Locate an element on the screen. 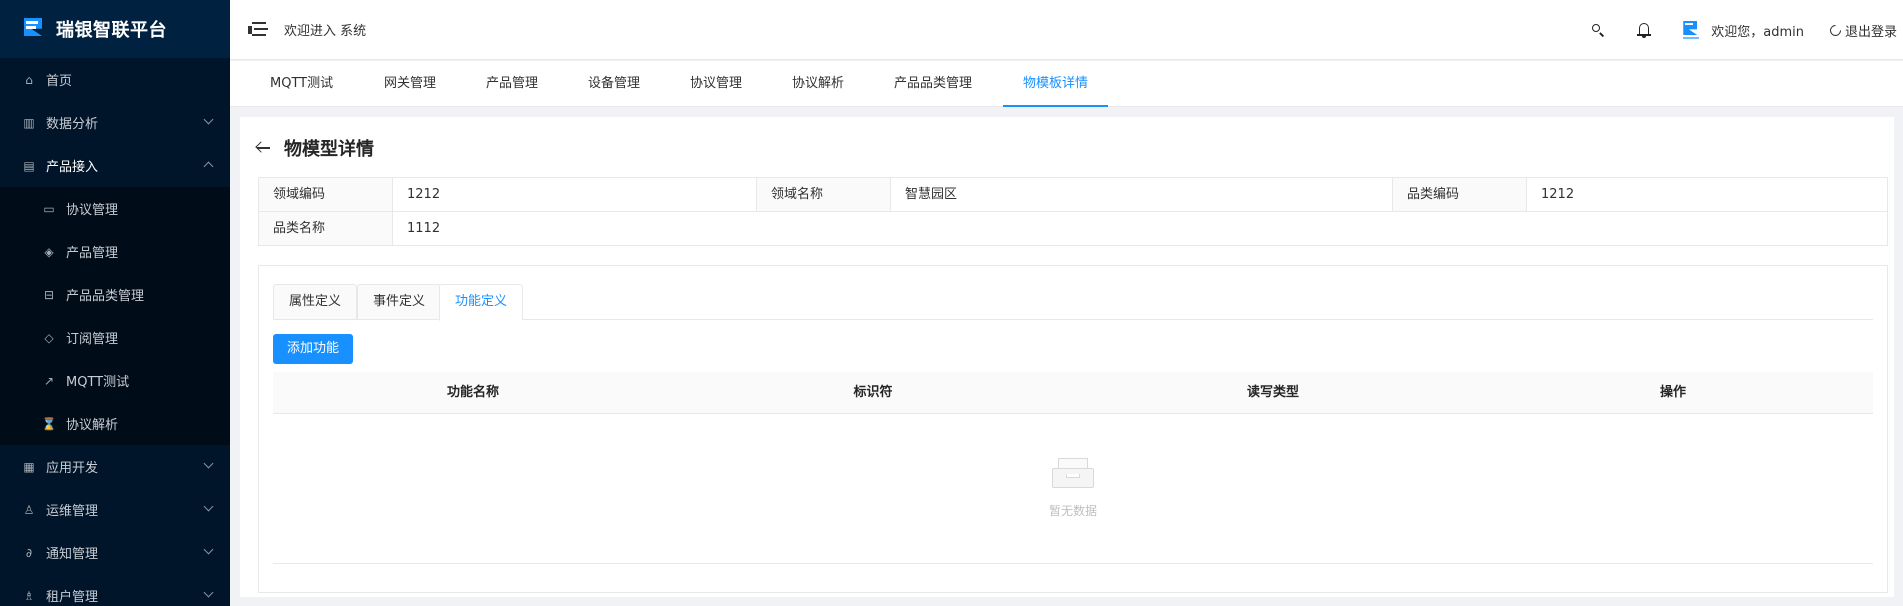 This screenshot has width=1903, height=606. domain-name-label: 领域名称 is located at coordinates (824, 194).